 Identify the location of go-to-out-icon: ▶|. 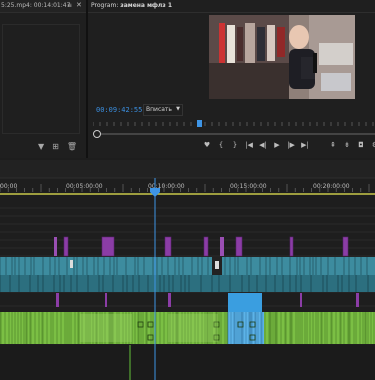
(305, 145).